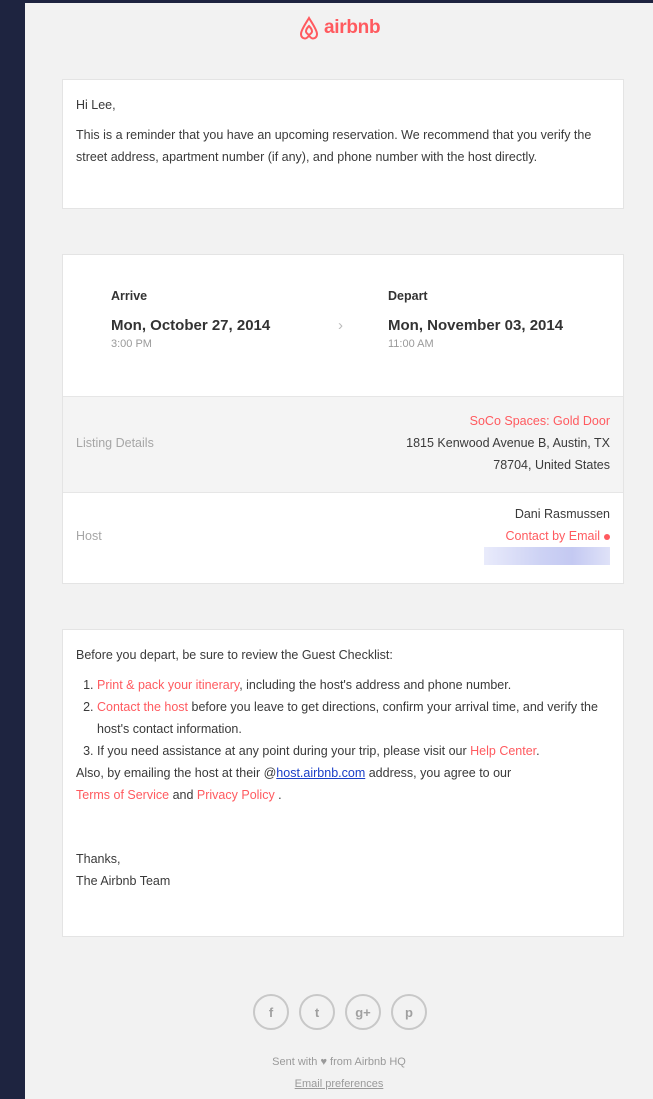 Image resolution: width=653 pixels, height=1099 pixels. Describe the element at coordinates (607, 536) in the screenshot. I see `status-dot-icon` at that location.